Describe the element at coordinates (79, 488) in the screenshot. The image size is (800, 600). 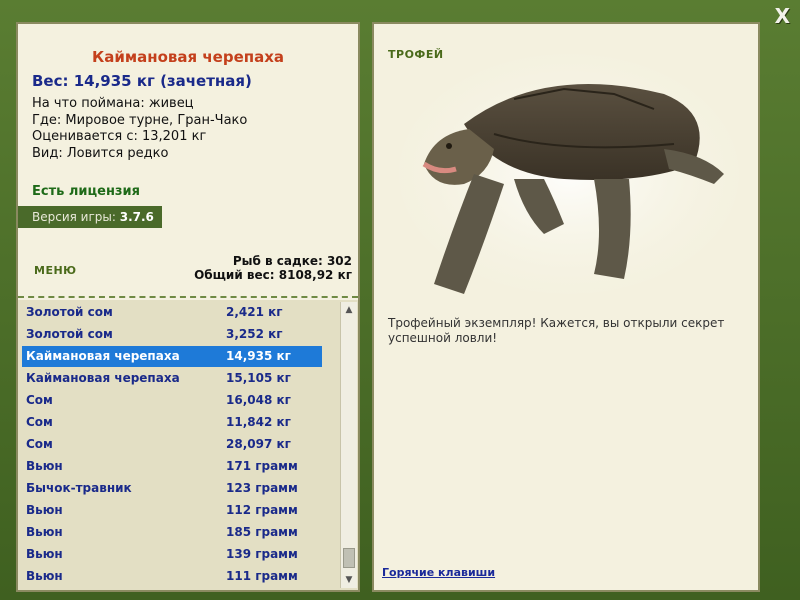
I see `catch-fish-name: Бычок-травник` at that location.